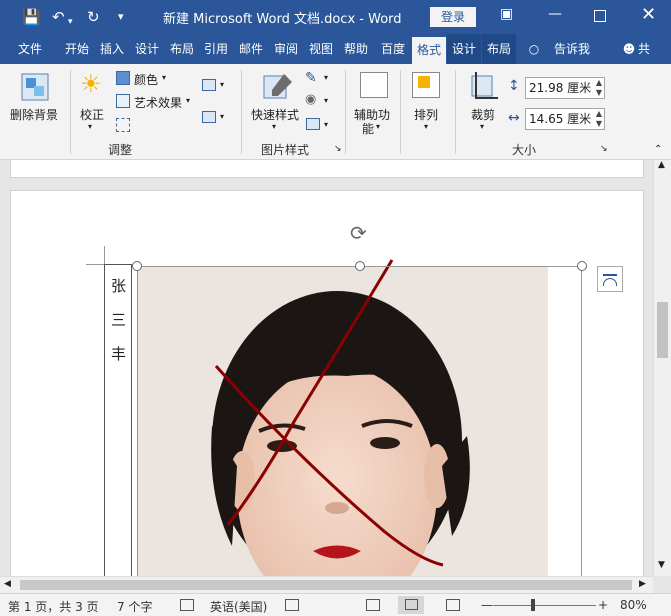 The width and height of the screenshot is (671, 616). What do you see at coordinates (222, 116) in the screenshot?
I see `reset-picture-dropdown-icon: ▾` at bounding box center [222, 116].